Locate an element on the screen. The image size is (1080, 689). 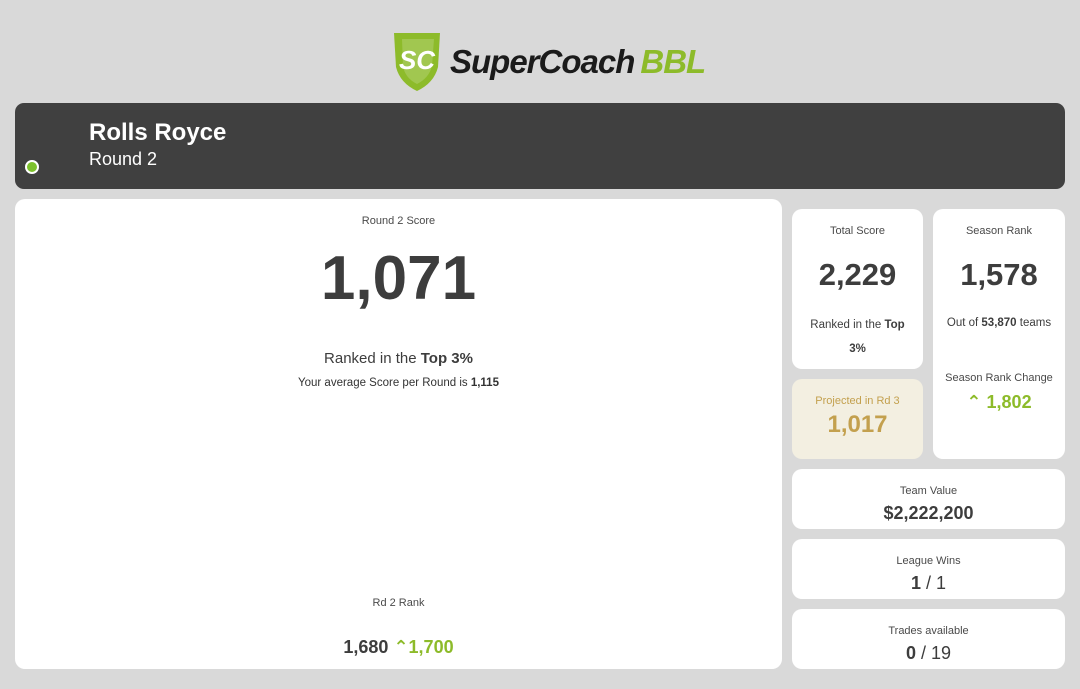
out-of-suffix: teams is located at coordinates (1034, 323).